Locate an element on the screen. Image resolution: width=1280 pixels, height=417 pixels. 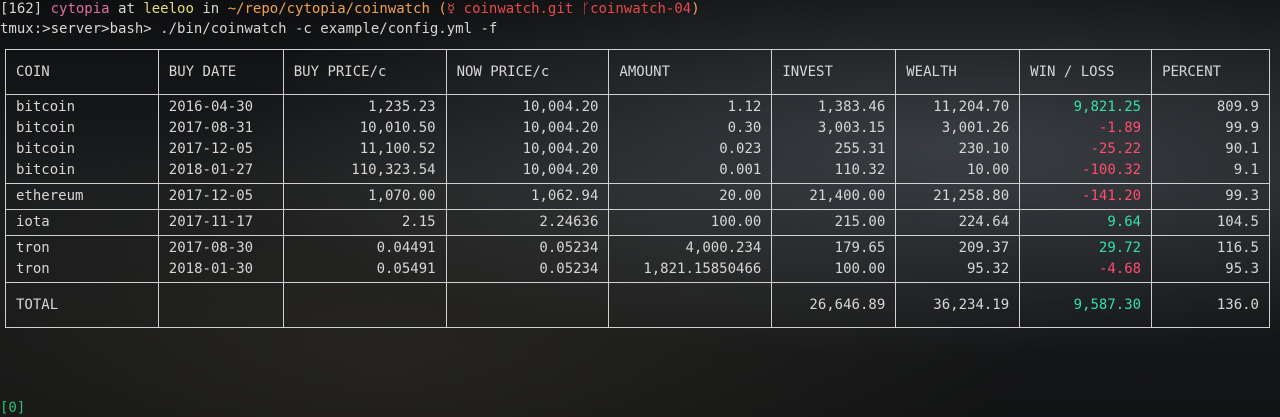
cell-value: 29.72 is located at coordinates (1120, 248).